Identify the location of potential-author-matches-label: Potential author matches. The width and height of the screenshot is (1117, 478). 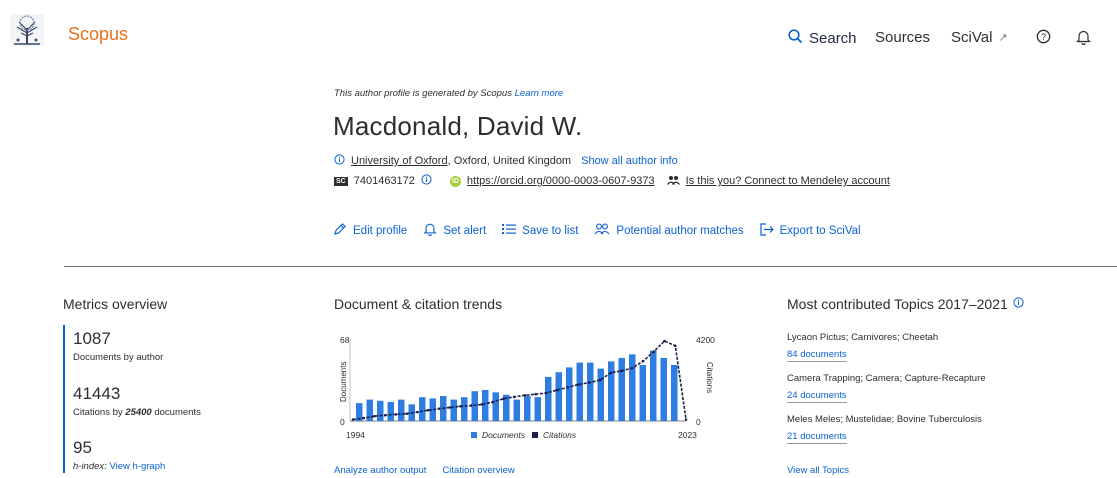
(680, 230).